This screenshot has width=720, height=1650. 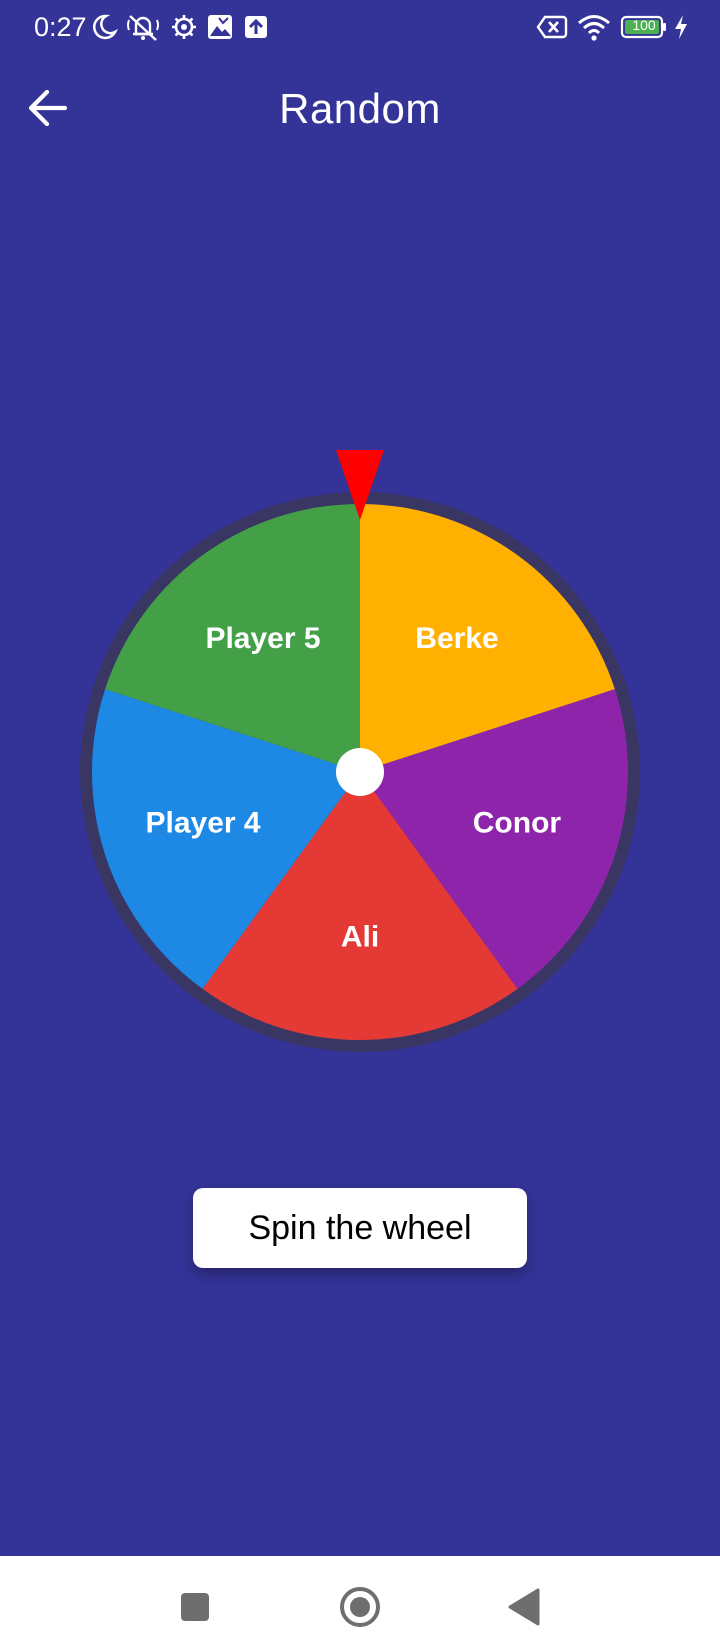 I want to click on spin-wheel-button: Spin the wheel, so click(x=360, y=1228).